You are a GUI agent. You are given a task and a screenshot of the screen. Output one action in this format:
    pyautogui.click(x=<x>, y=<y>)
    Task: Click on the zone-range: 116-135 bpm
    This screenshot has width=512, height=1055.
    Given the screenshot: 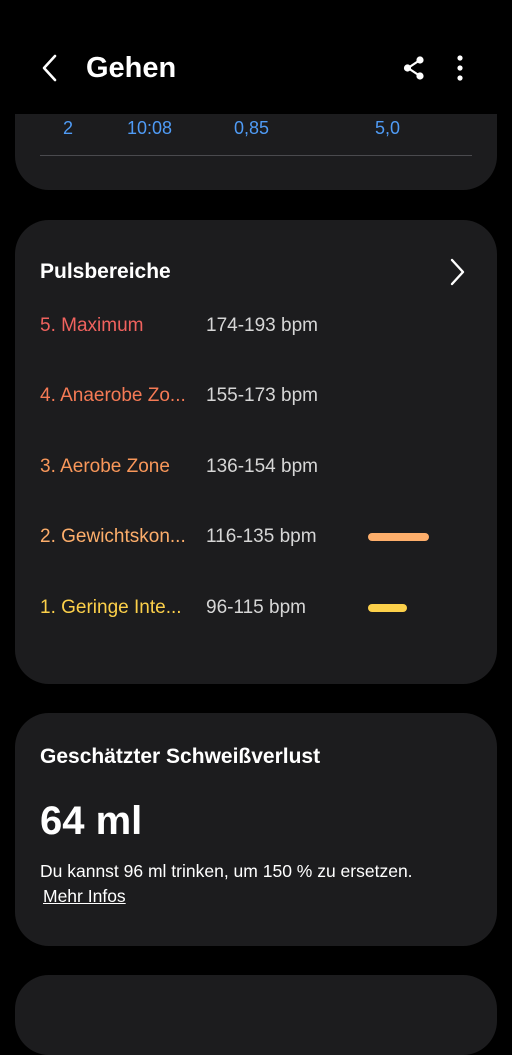 What is the action you would take?
    pyautogui.click(x=261, y=536)
    